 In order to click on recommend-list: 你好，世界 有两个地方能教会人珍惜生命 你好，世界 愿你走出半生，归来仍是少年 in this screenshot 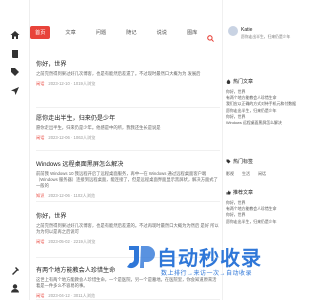, I will do `click(262, 212)`.